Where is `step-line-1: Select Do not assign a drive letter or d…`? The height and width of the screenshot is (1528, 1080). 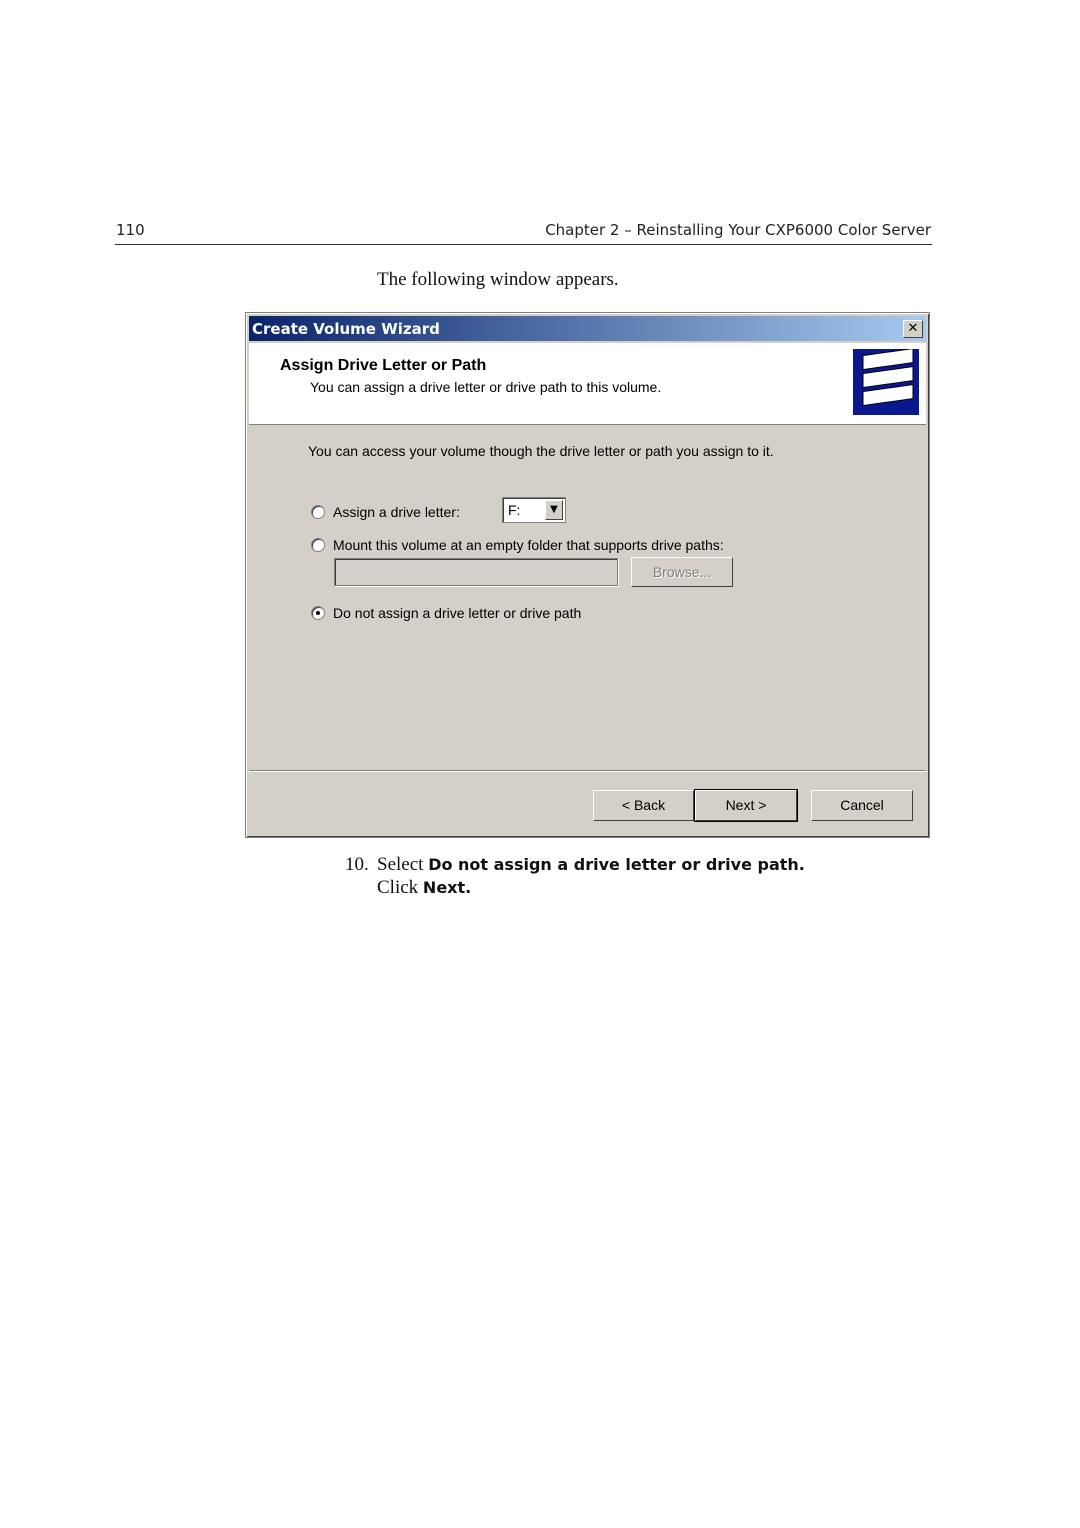 step-line-1: Select Do not assign a drive letter or d… is located at coordinates (591, 865).